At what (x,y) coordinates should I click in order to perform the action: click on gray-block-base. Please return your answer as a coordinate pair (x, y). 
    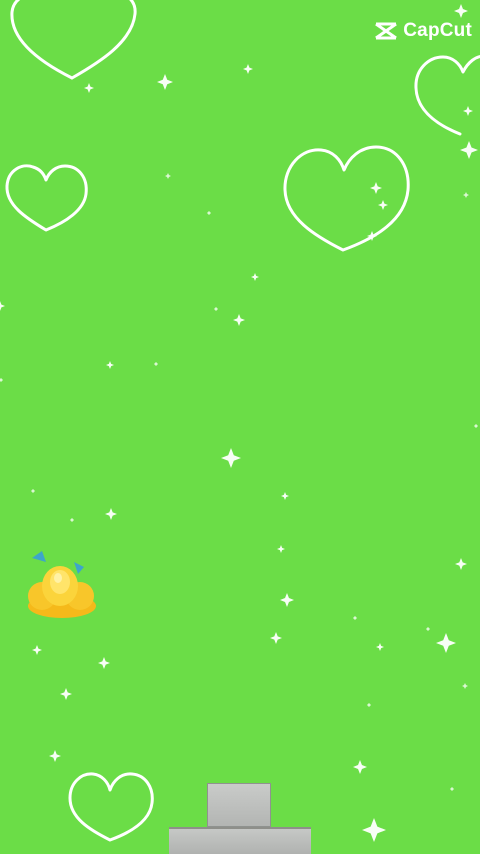
    Looking at the image, I should click on (240, 840).